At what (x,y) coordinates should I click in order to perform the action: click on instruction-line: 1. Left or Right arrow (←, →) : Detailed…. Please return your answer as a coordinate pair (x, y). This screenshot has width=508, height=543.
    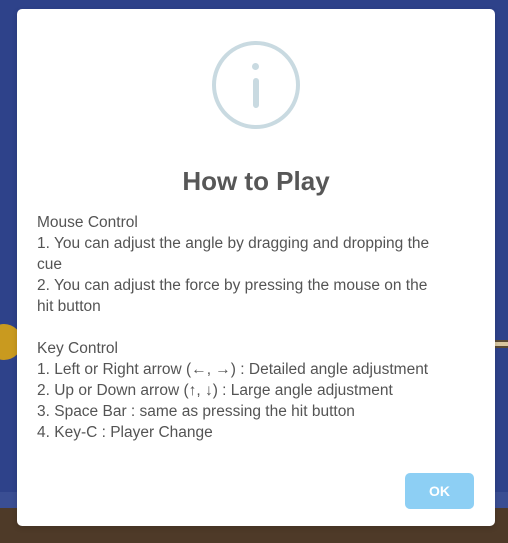
    Looking at the image, I should click on (233, 369).